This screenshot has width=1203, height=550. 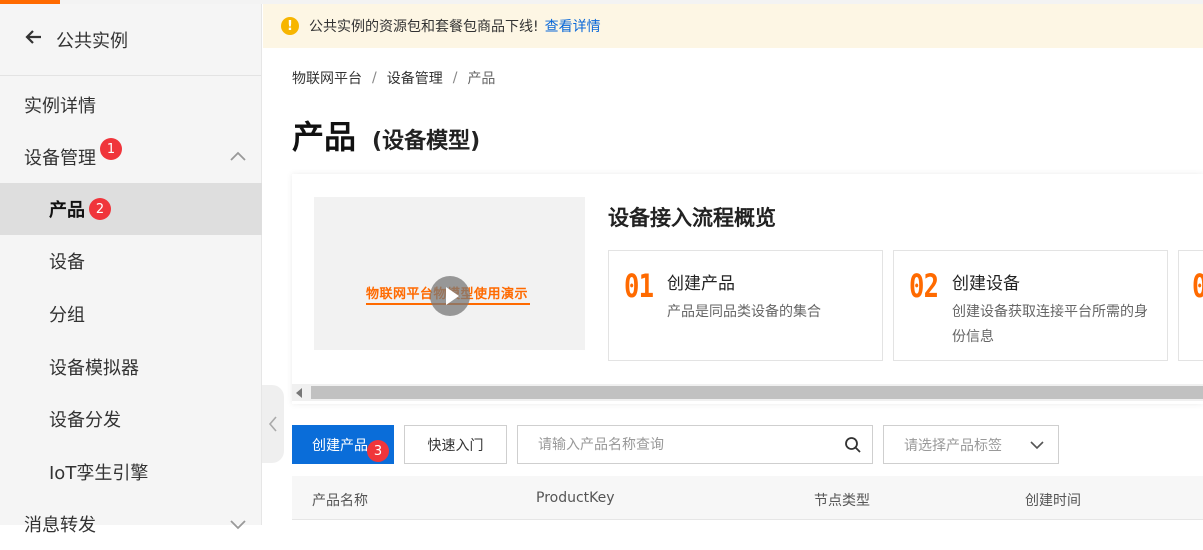 I want to click on sidebar-item-label: 设备模拟器, so click(x=94, y=368).